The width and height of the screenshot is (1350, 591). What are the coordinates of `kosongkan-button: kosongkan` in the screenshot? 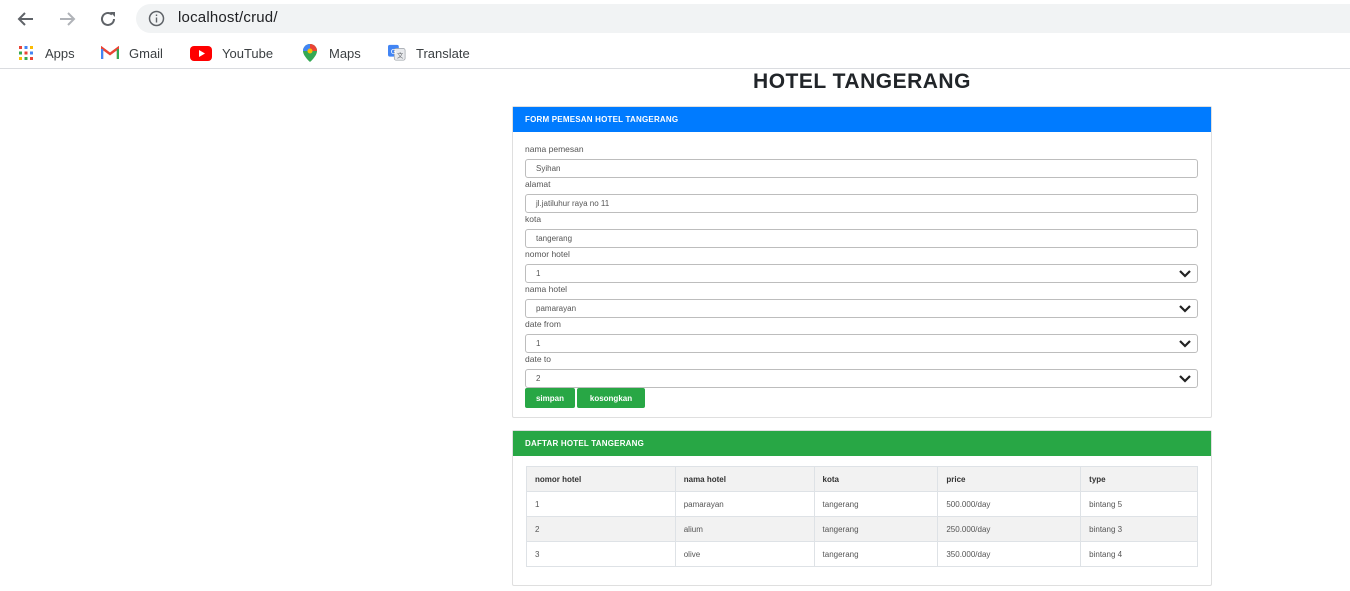 It's located at (611, 398).